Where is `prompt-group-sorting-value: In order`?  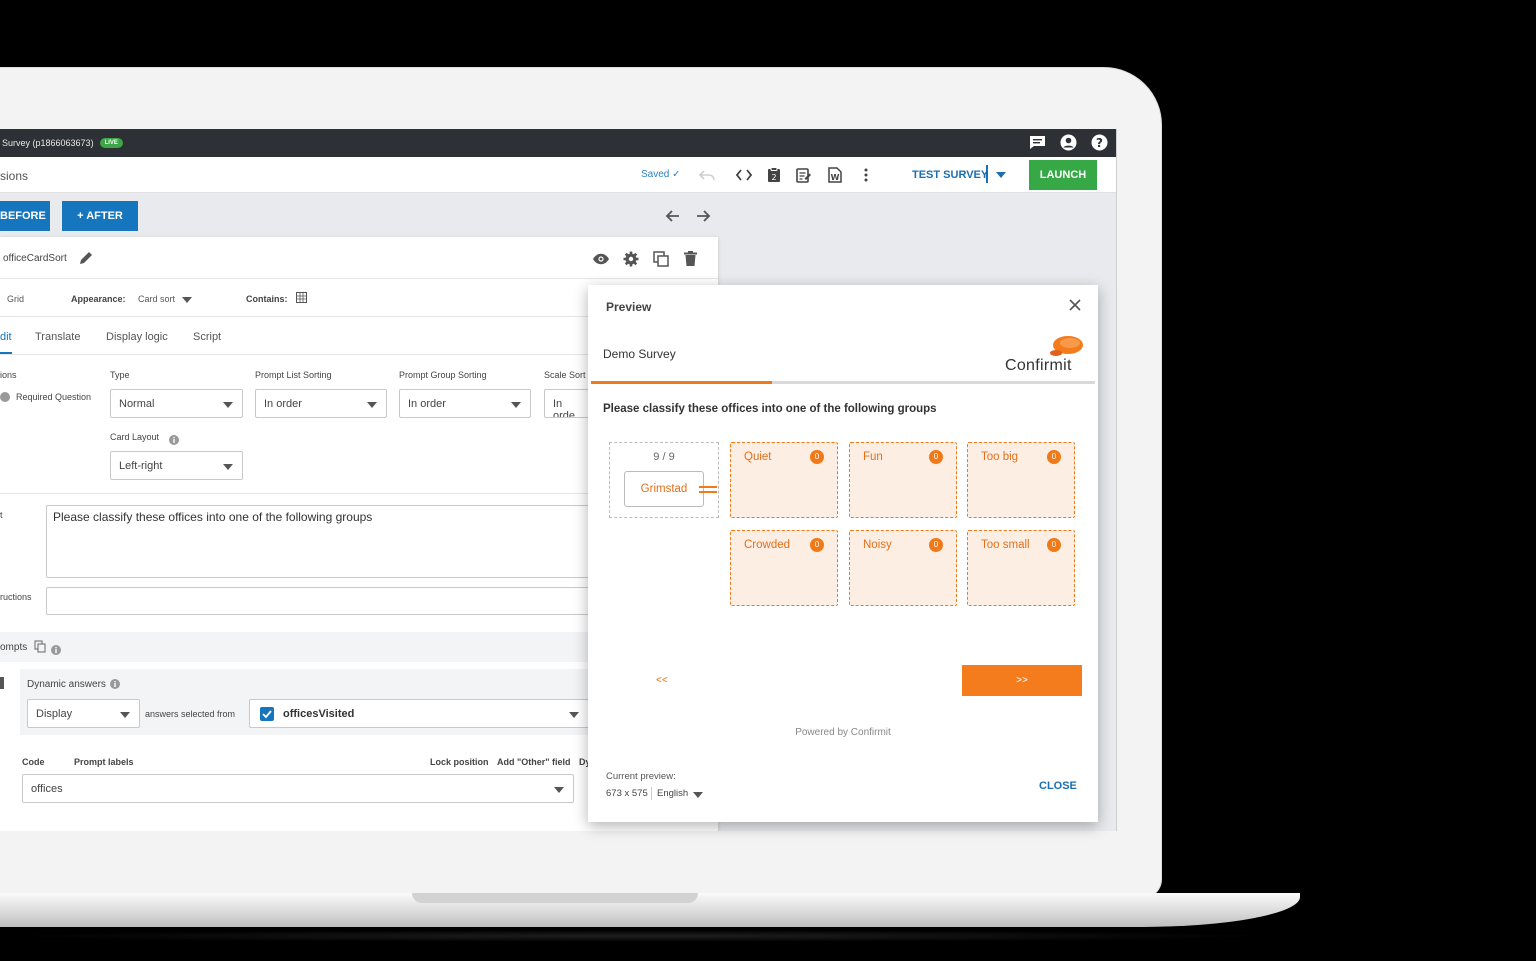 prompt-group-sorting-value: In order is located at coordinates (427, 404).